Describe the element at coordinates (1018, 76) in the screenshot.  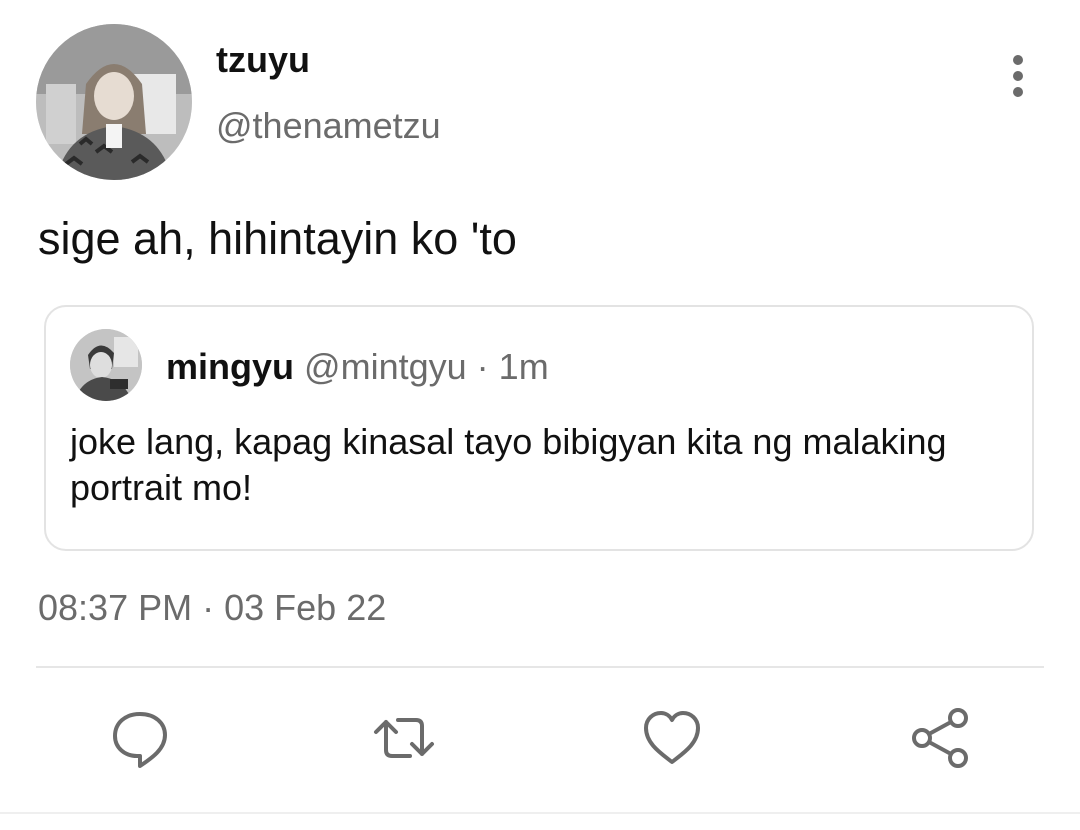
I see `more-vertical-icon` at that location.